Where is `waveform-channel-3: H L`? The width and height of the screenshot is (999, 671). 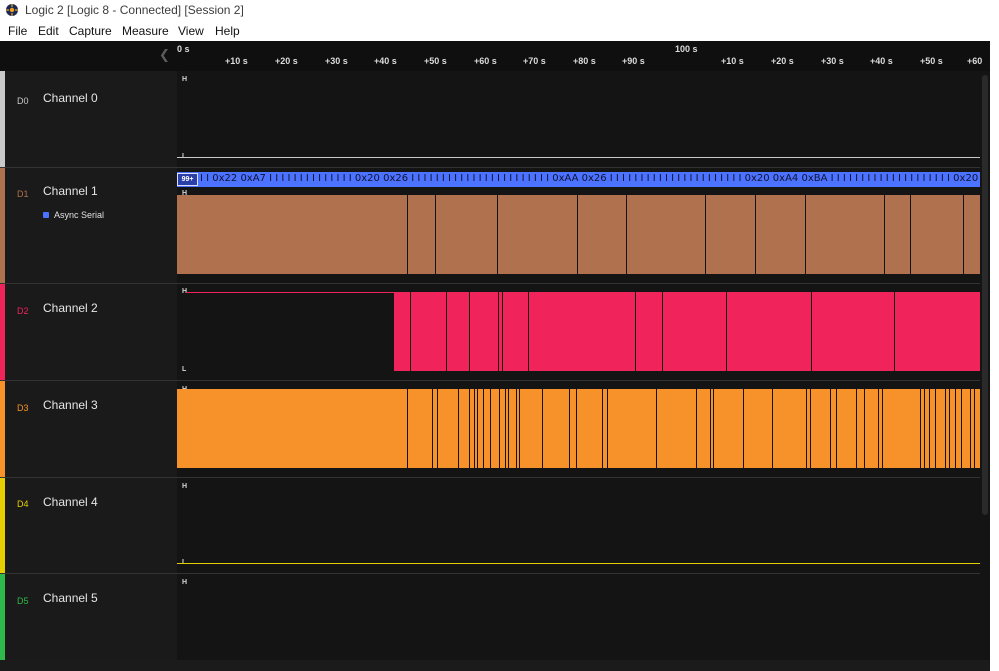 waveform-channel-3: H L is located at coordinates (578, 429).